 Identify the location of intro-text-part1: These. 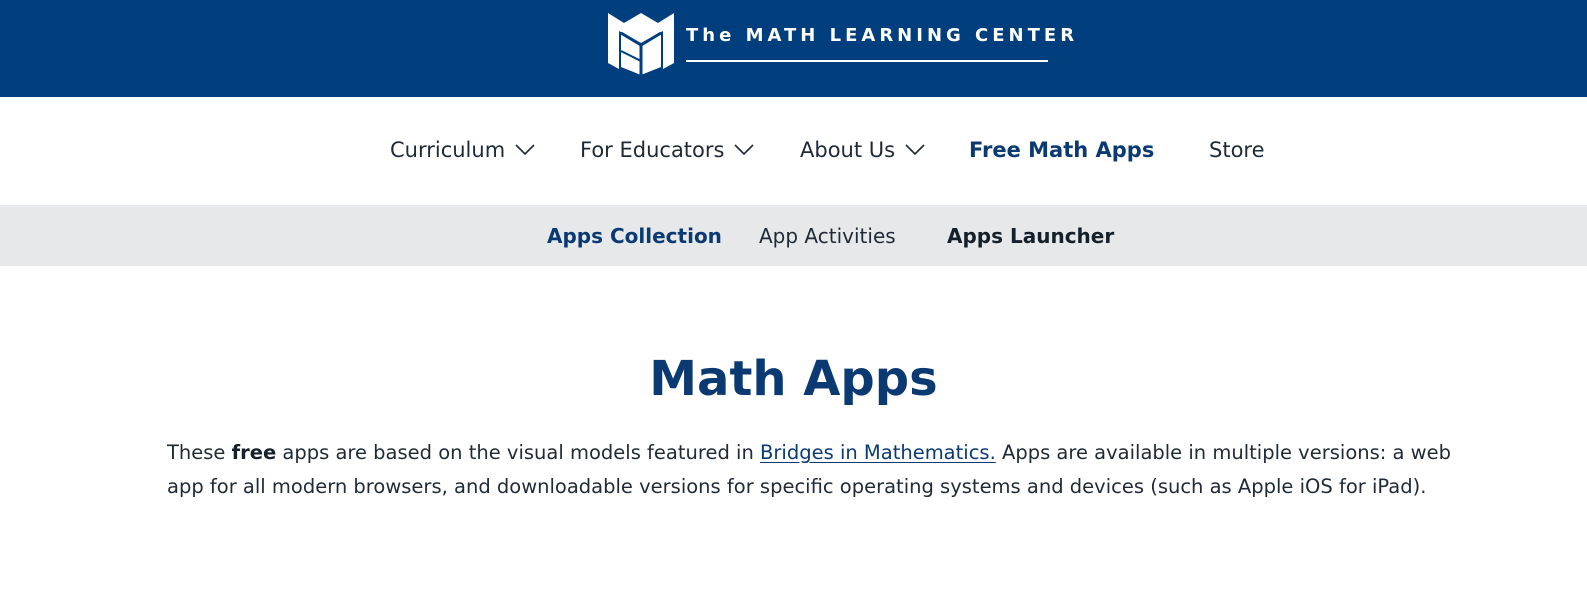
(199, 452).